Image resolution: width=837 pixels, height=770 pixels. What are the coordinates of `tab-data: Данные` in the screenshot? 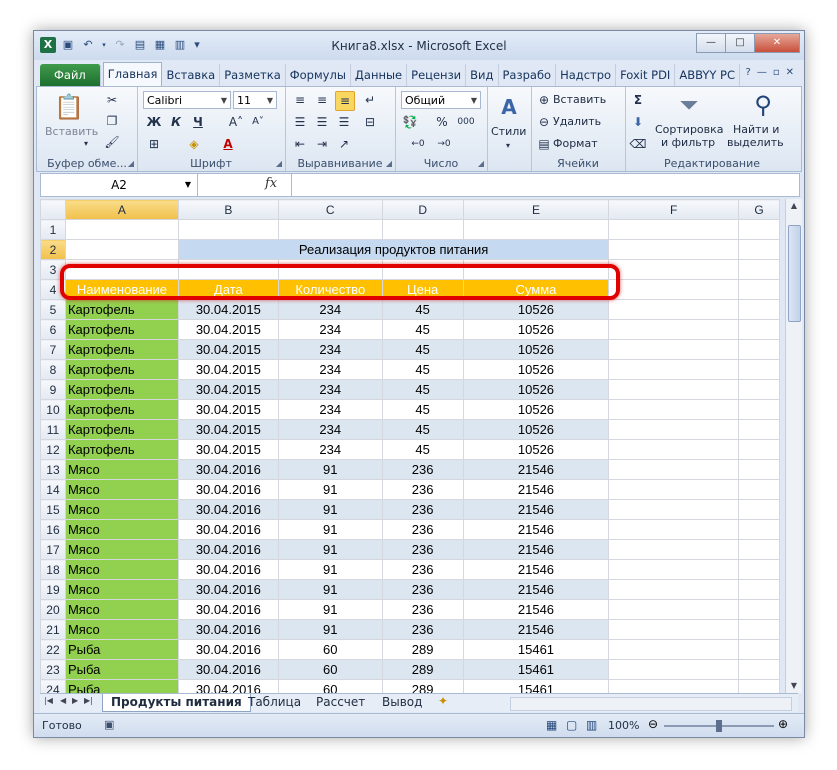 It's located at (379, 75).